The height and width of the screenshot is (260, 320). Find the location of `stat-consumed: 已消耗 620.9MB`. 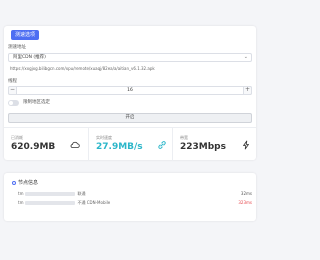

stat-consumed: 已消耗 620.9MB is located at coordinates (46, 144).